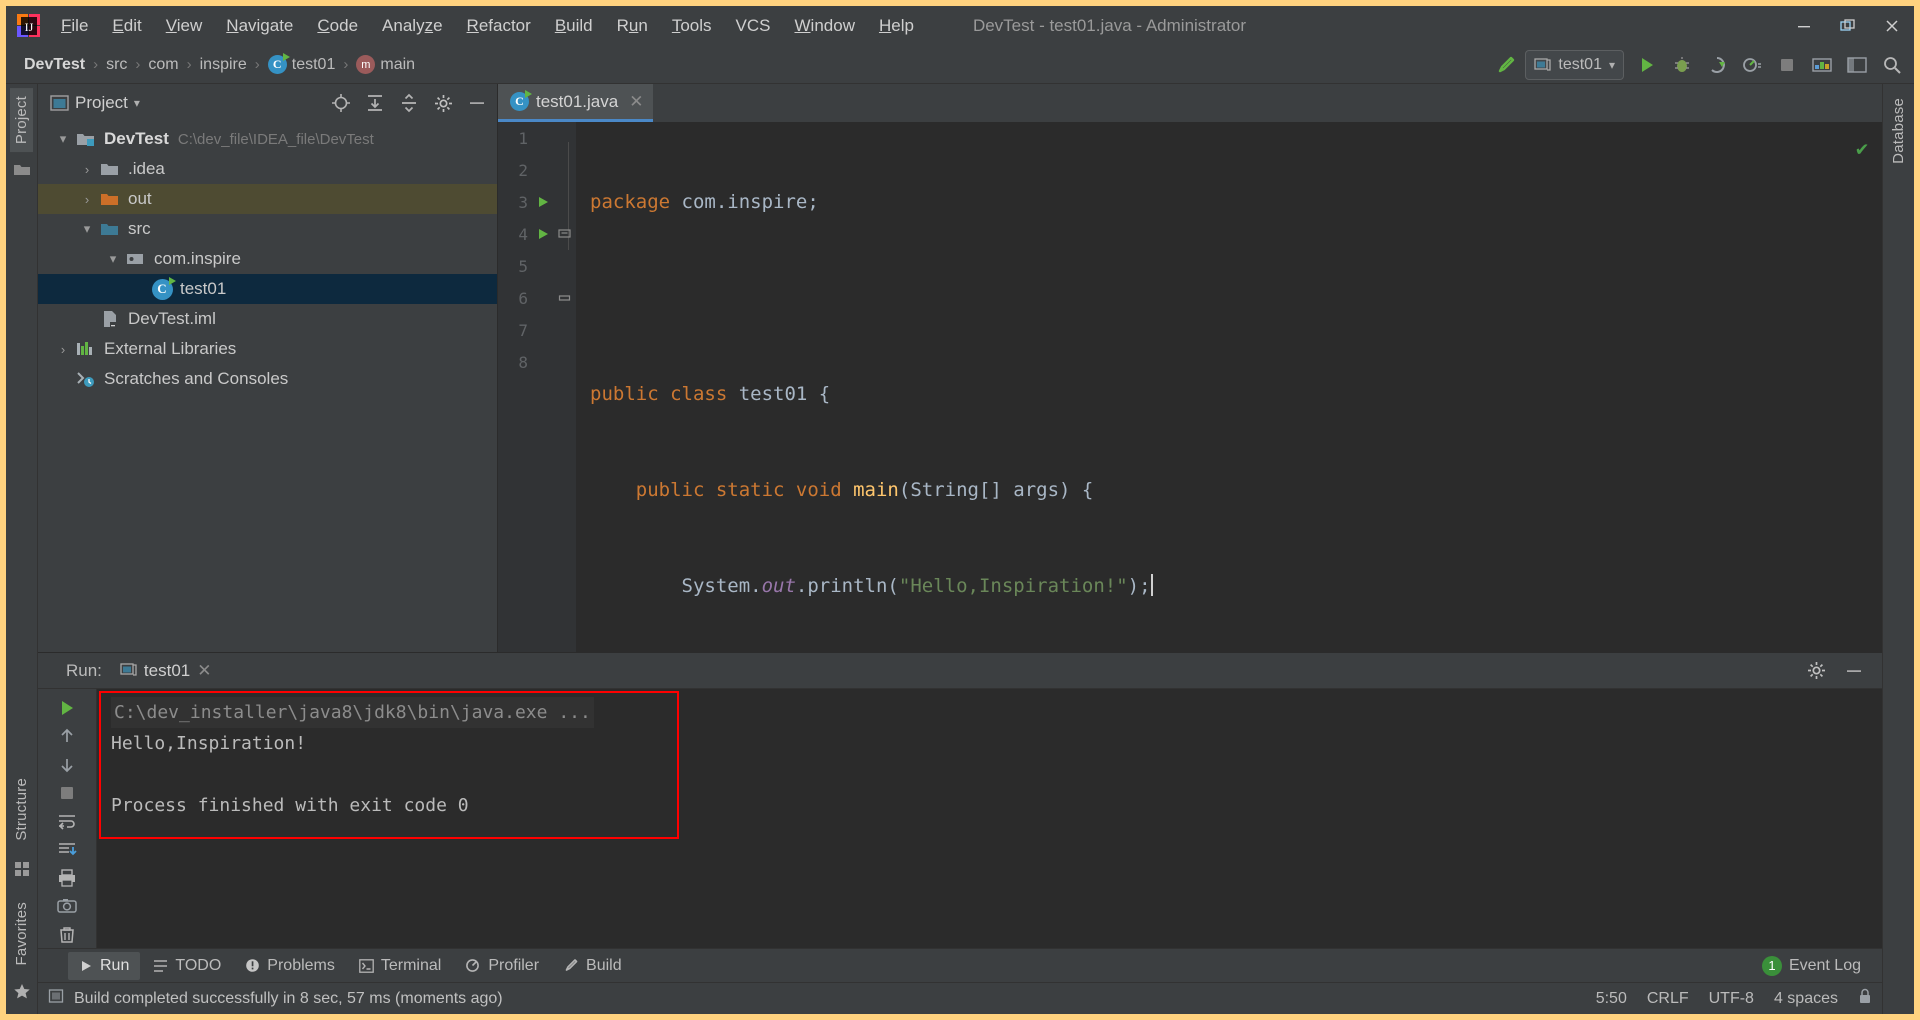 The width and height of the screenshot is (1920, 1020). What do you see at coordinates (1717, 65) in the screenshot?
I see `run-coverage-button` at bounding box center [1717, 65].